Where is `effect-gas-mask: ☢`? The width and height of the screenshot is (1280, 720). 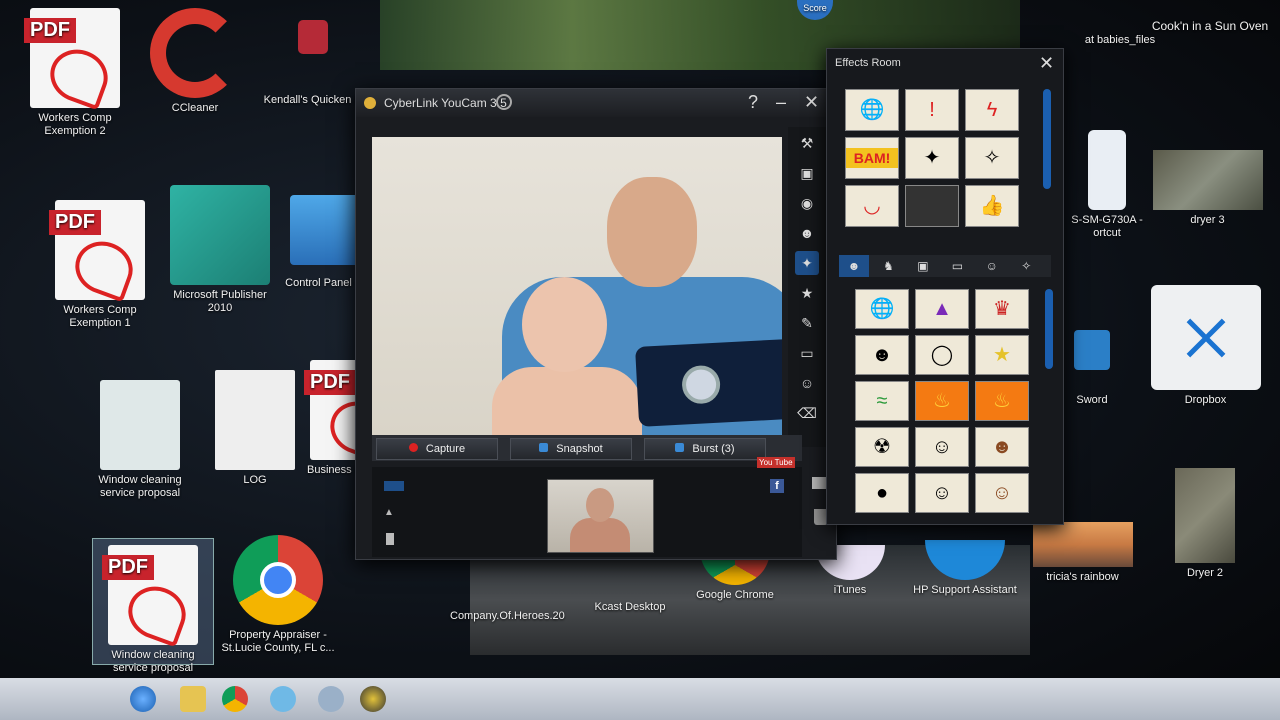
effect-gas-mask: ☢ is located at coordinates (882, 447).